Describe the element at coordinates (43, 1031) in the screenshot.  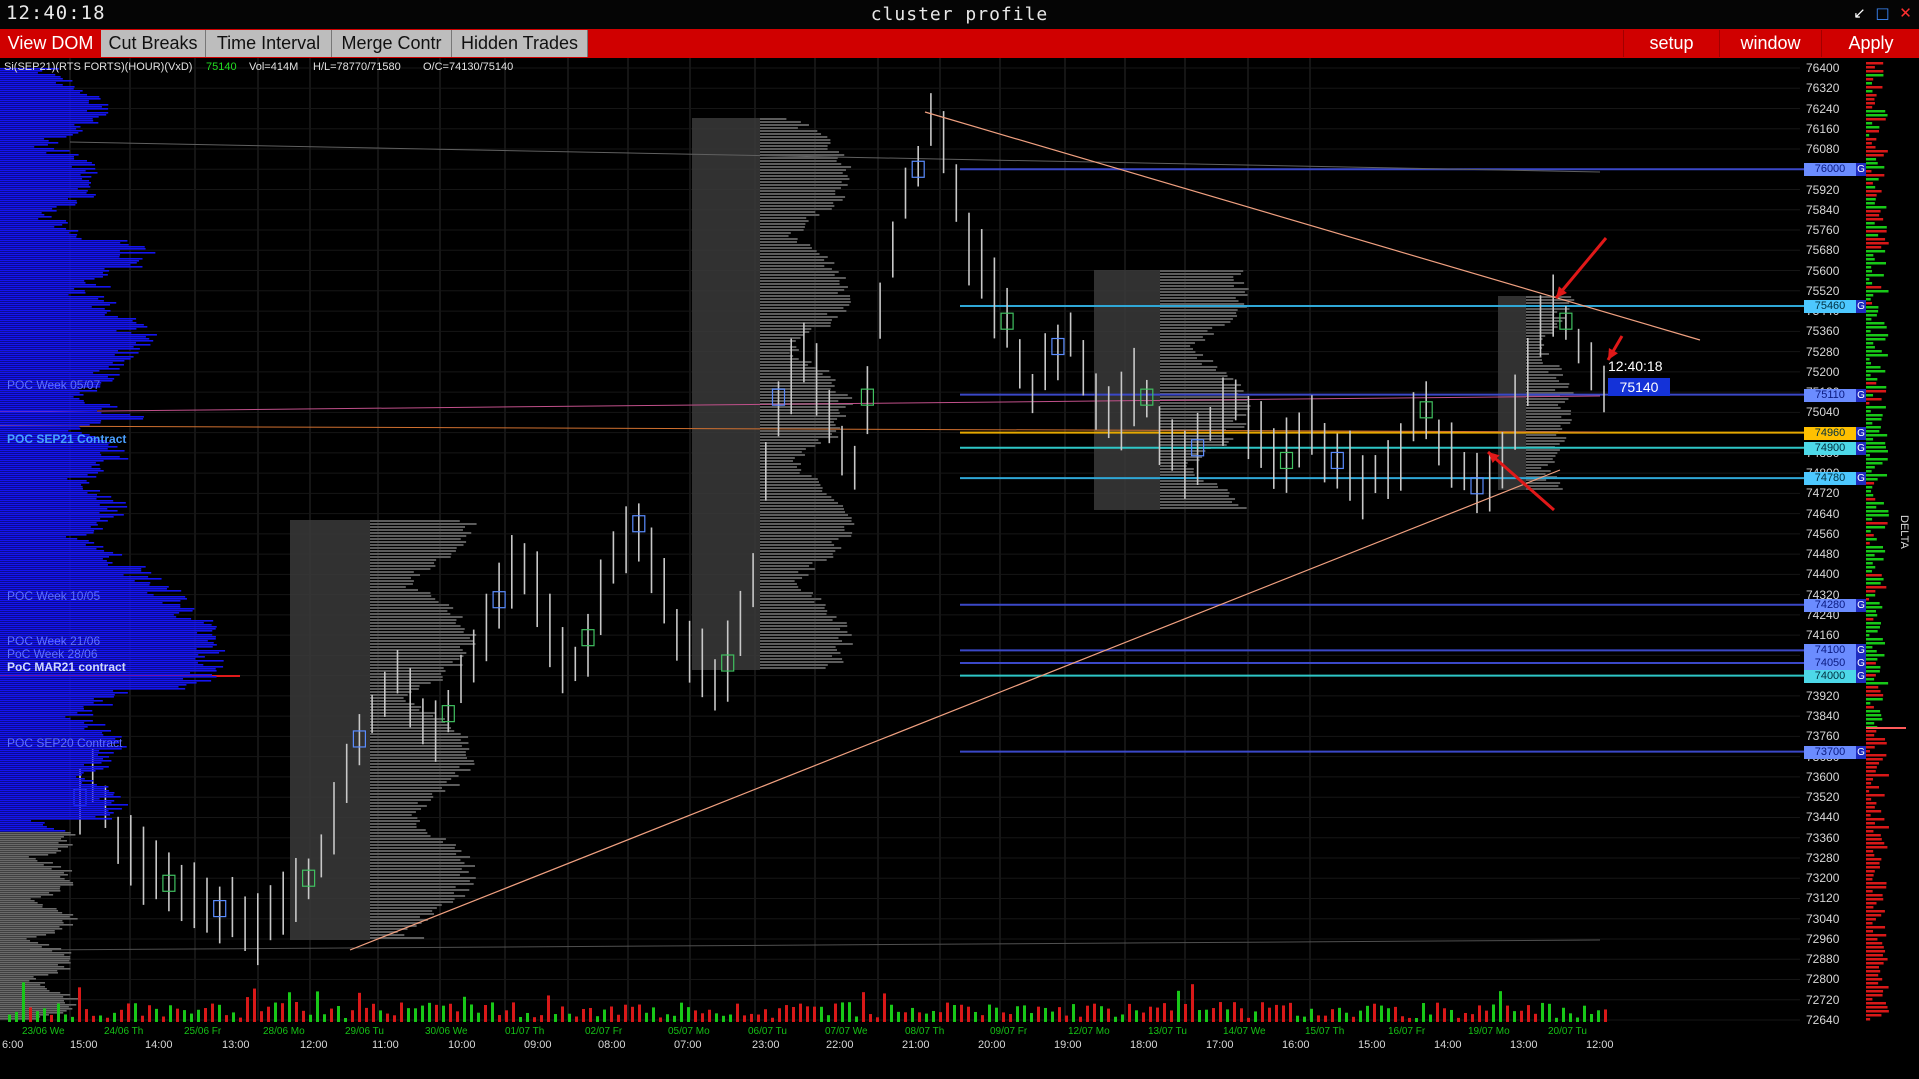
I see `date-label: 23/06 We` at that location.